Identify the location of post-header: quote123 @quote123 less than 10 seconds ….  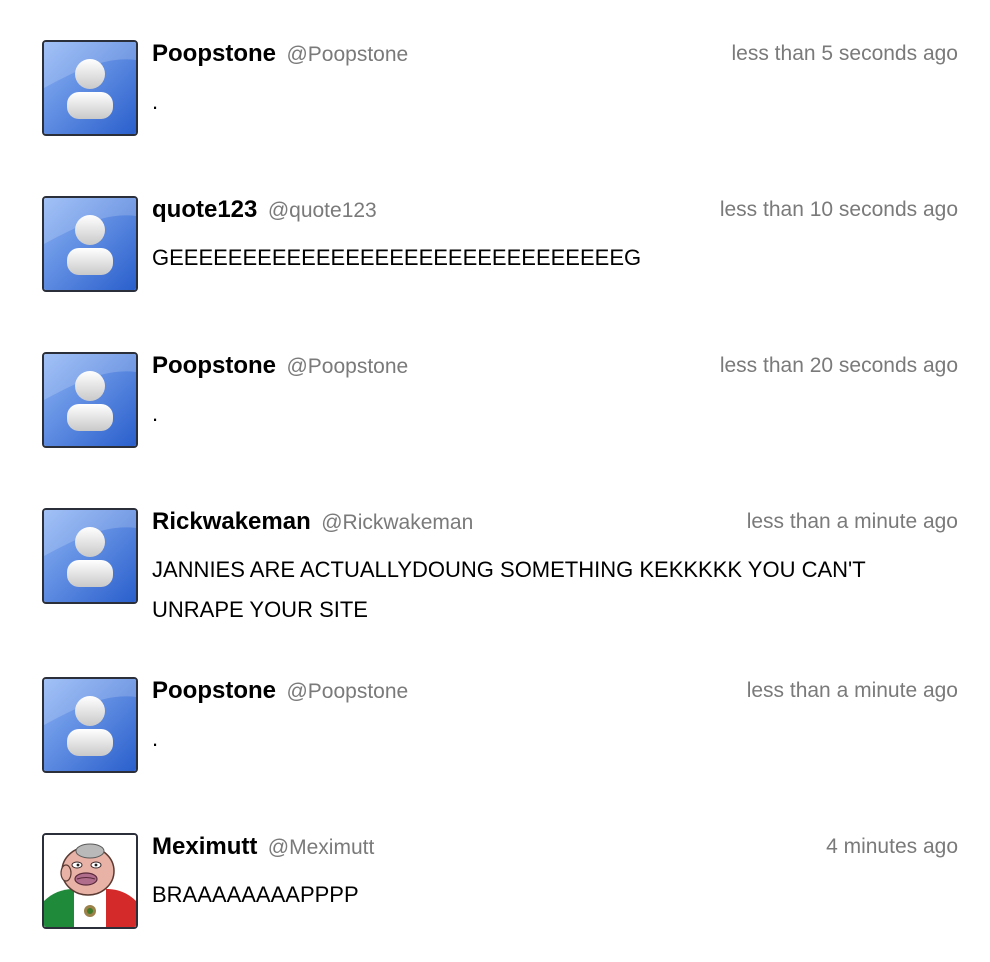
(555, 211).